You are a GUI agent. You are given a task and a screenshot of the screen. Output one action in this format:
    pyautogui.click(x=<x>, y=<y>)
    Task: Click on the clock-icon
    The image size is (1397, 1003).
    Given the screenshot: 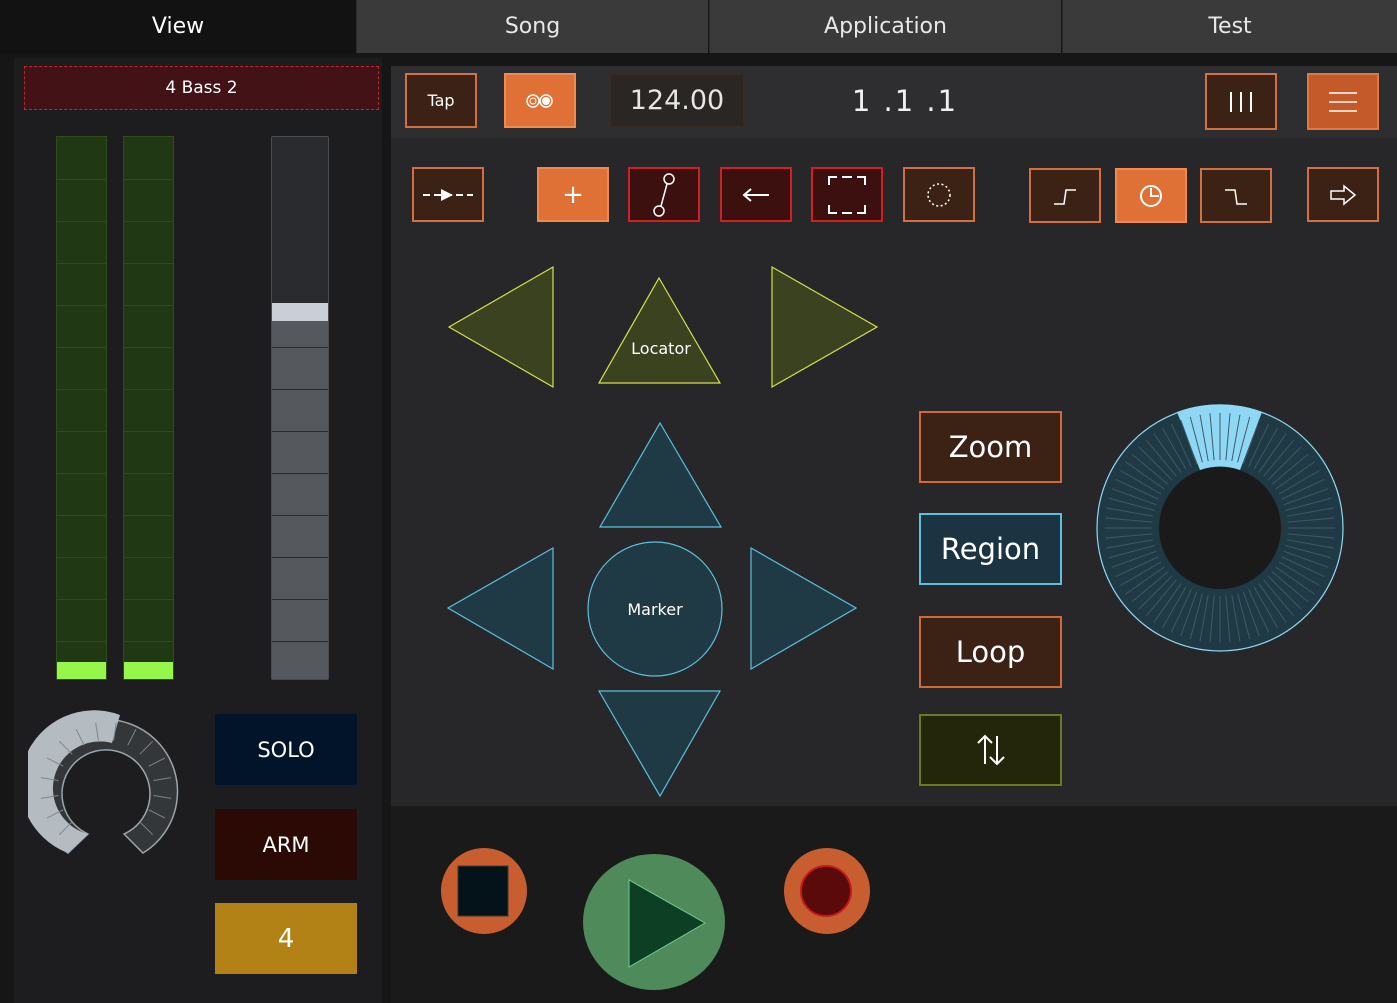 What is the action you would take?
    pyautogui.click(x=1151, y=195)
    